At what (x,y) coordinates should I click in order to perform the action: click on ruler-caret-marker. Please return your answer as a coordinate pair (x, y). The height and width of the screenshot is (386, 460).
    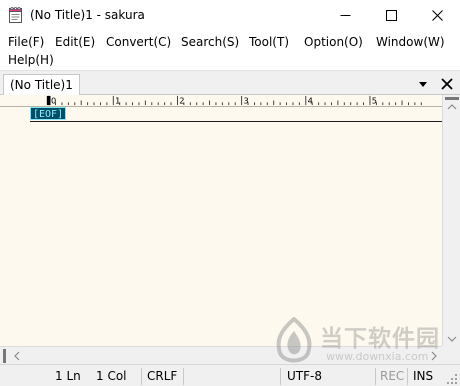
    Looking at the image, I should click on (48, 100).